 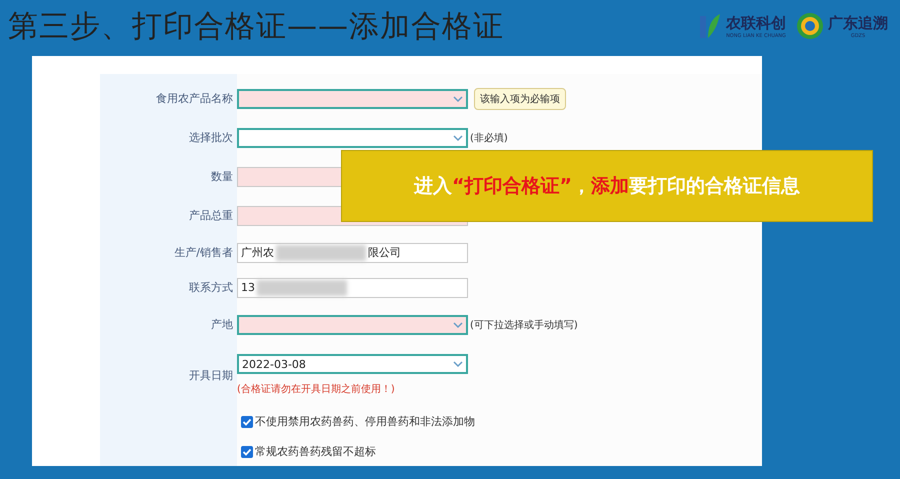 What do you see at coordinates (520, 99) in the screenshot?
I see `validation-tooltip: 该输入项为必输项` at bounding box center [520, 99].